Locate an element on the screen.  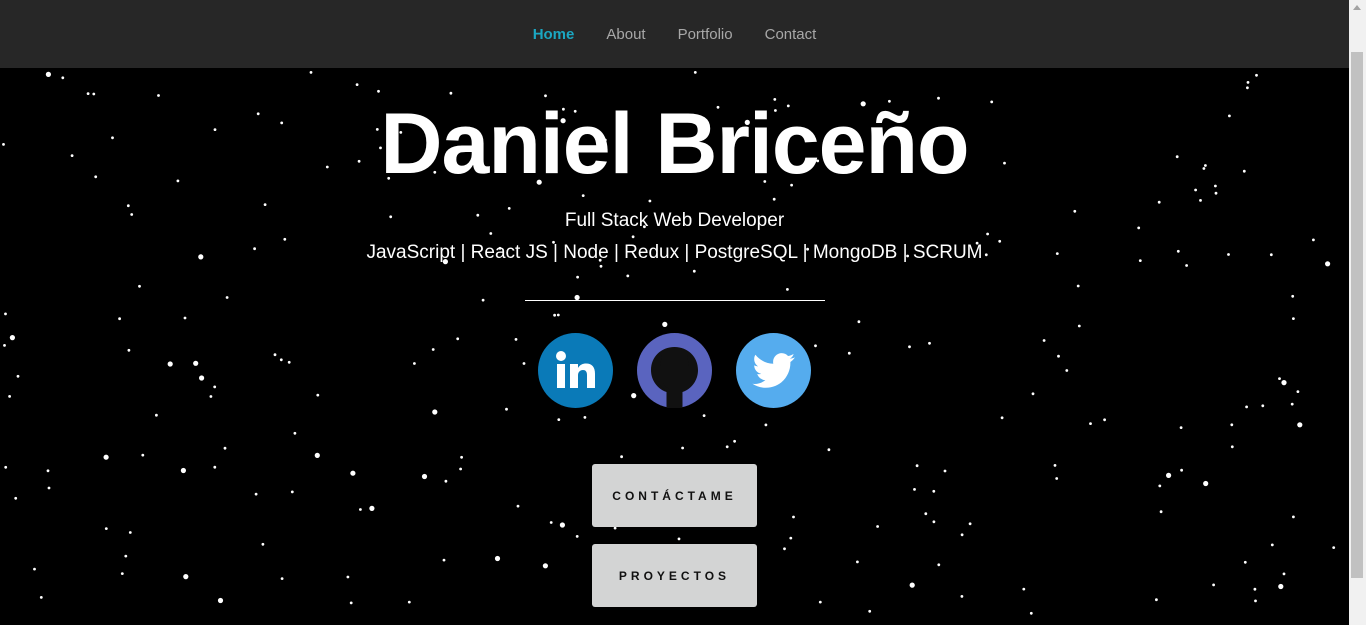
scrollbar-thumb is located at coordinates (1357, 315).